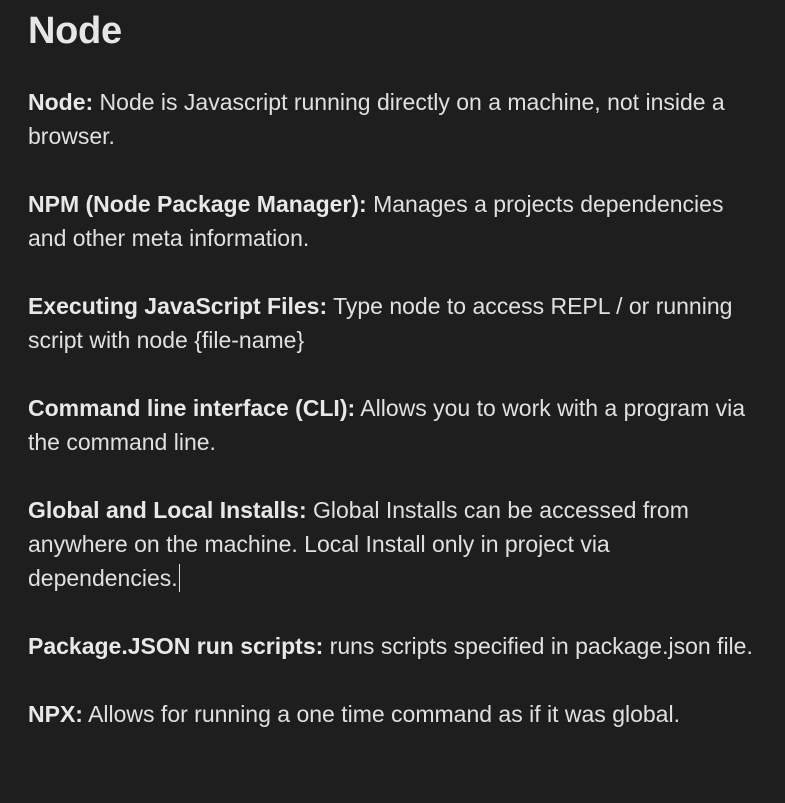 This screenshot has width=785, height=803. I want to click on term-label: NPX:, so click(55, 714).